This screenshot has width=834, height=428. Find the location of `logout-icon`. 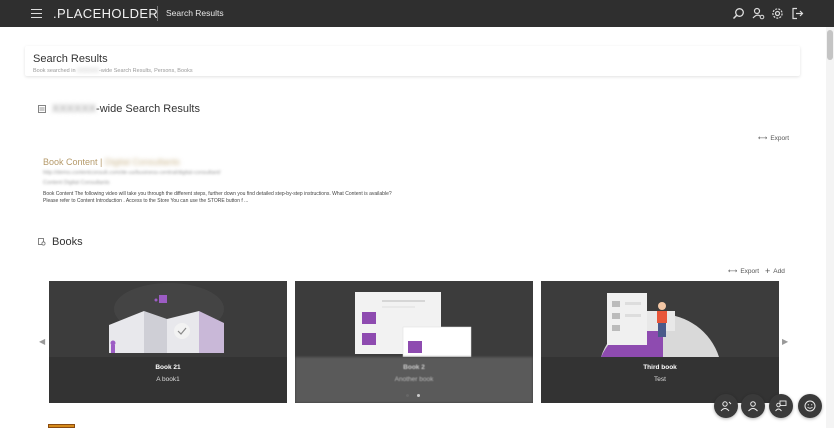

logout-icon is located at coordinates (797, 13).